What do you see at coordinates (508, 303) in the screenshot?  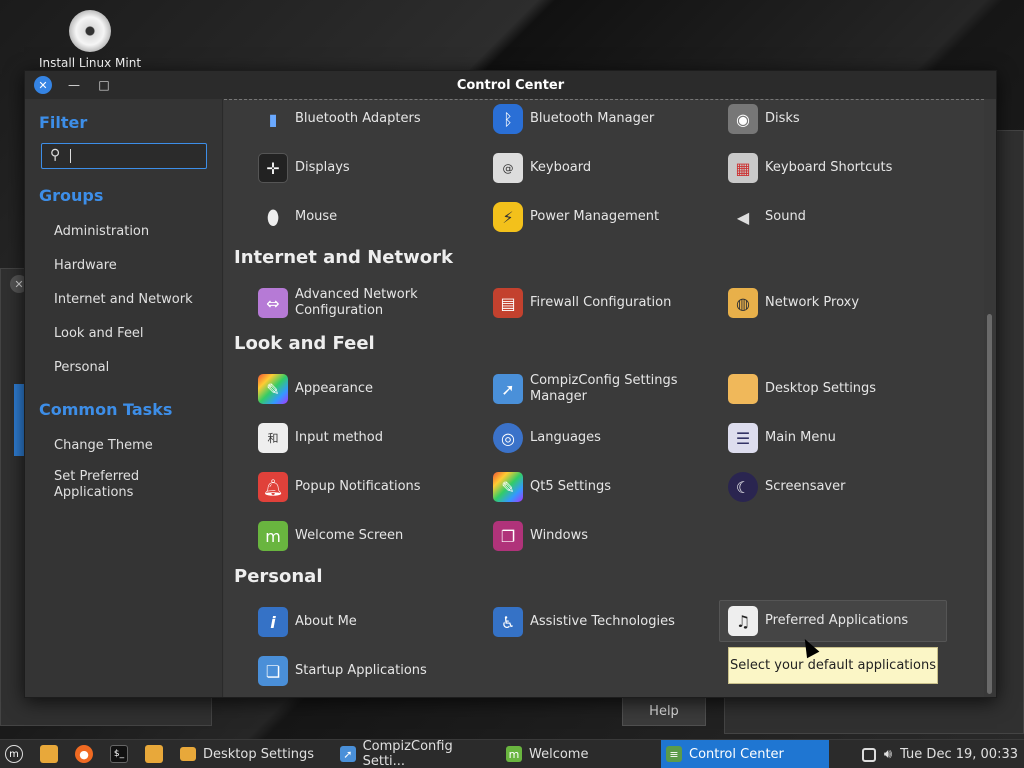 I see `firewall-icon: ▤` at bounding box center [508, 303].